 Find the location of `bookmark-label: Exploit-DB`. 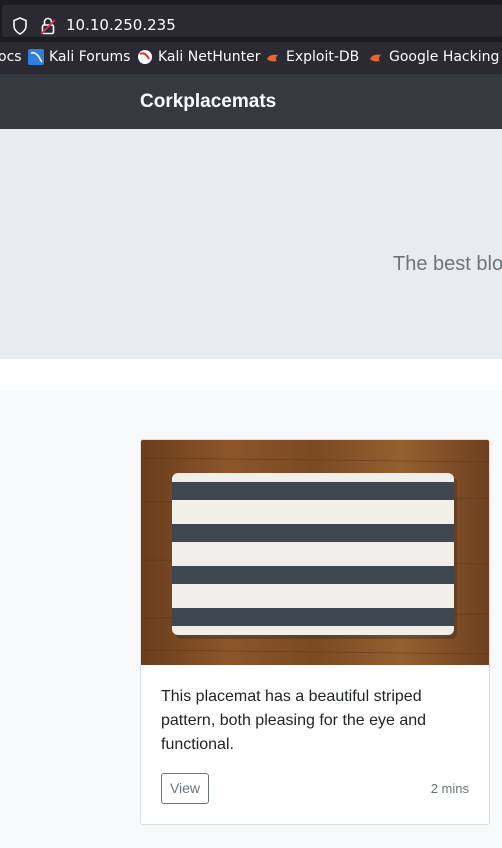

bookmark-label: Exploit-DB is located at coordinates (323, 57).